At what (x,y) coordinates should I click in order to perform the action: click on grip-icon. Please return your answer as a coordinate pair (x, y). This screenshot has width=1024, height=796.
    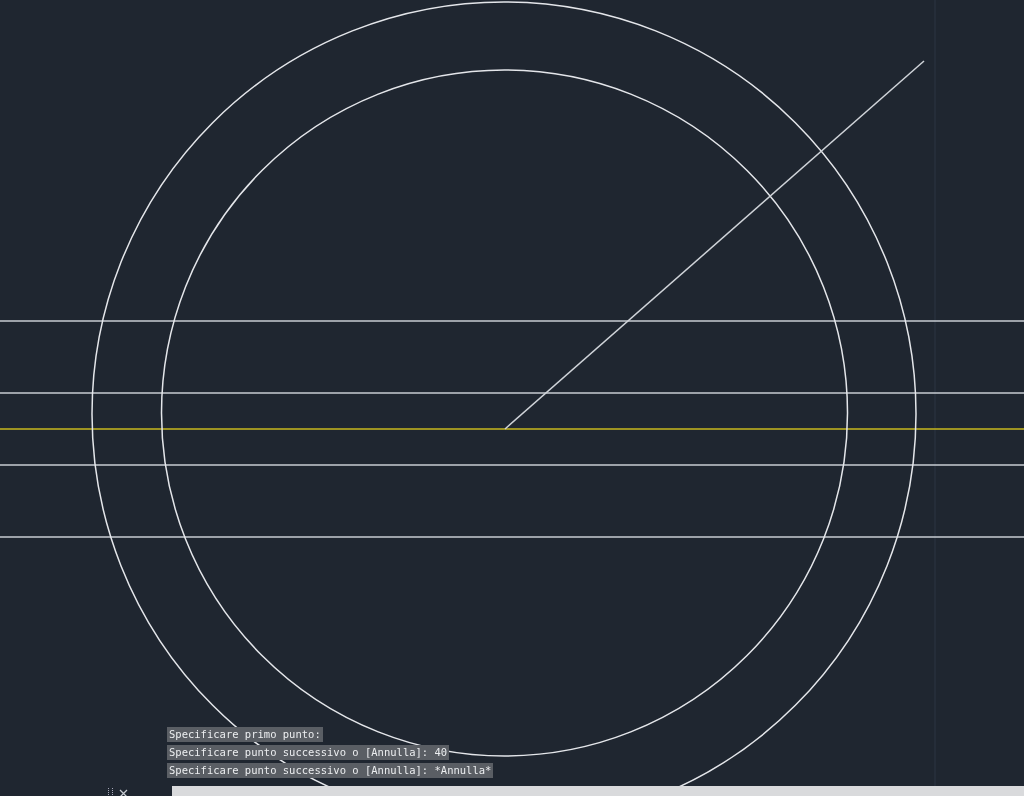
    Looking at the image, I should click on (110, 792).